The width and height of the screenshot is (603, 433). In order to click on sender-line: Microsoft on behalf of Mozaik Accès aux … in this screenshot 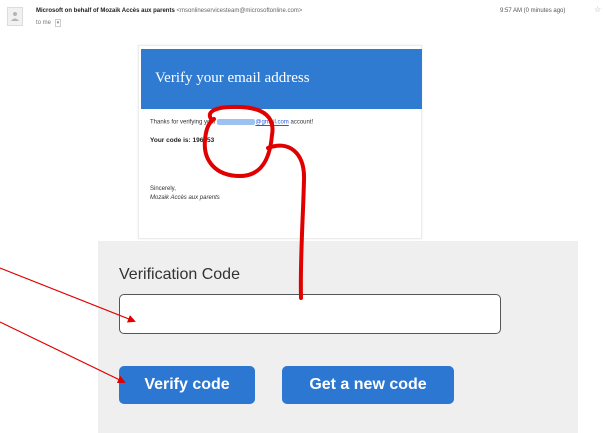, I will do `click(169, 11)`.